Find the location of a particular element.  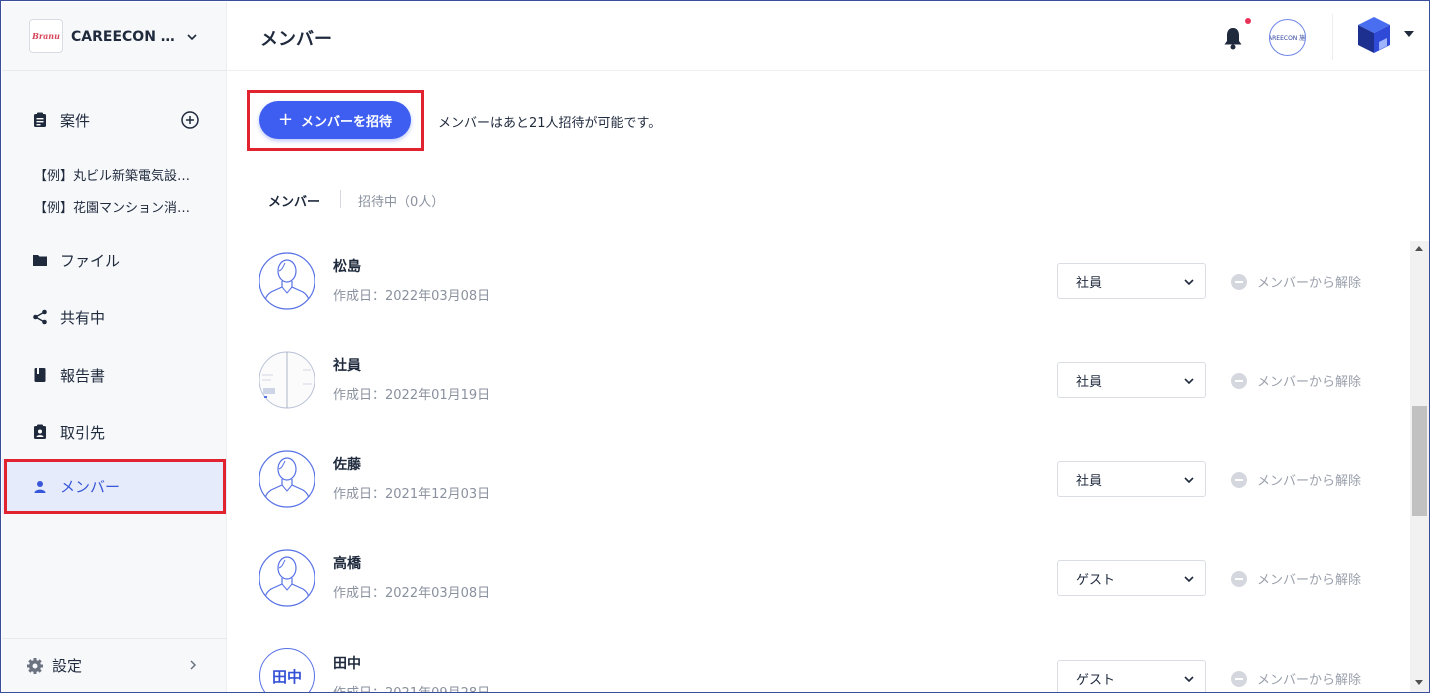

org-name: CAREECON 施工管理 is located at coordinates (123, 37).